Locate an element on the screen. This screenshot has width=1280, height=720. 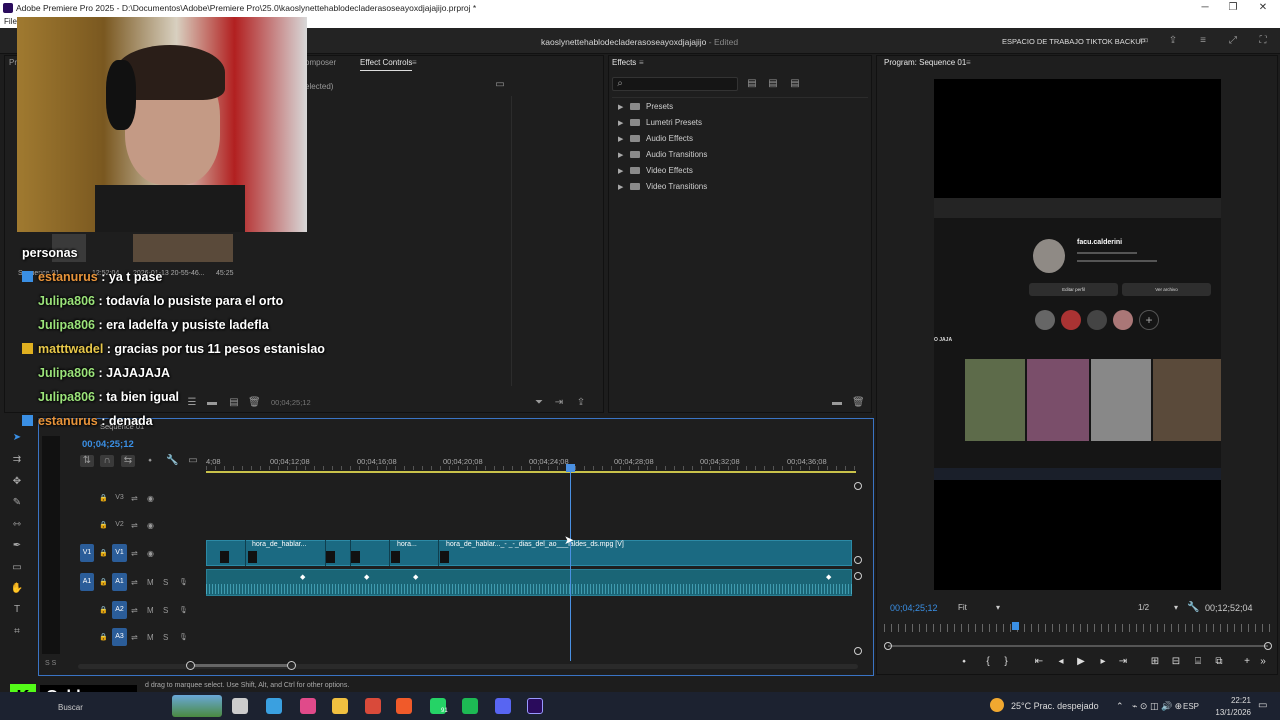
app-pink-icon is located at coordinates (308, 706).